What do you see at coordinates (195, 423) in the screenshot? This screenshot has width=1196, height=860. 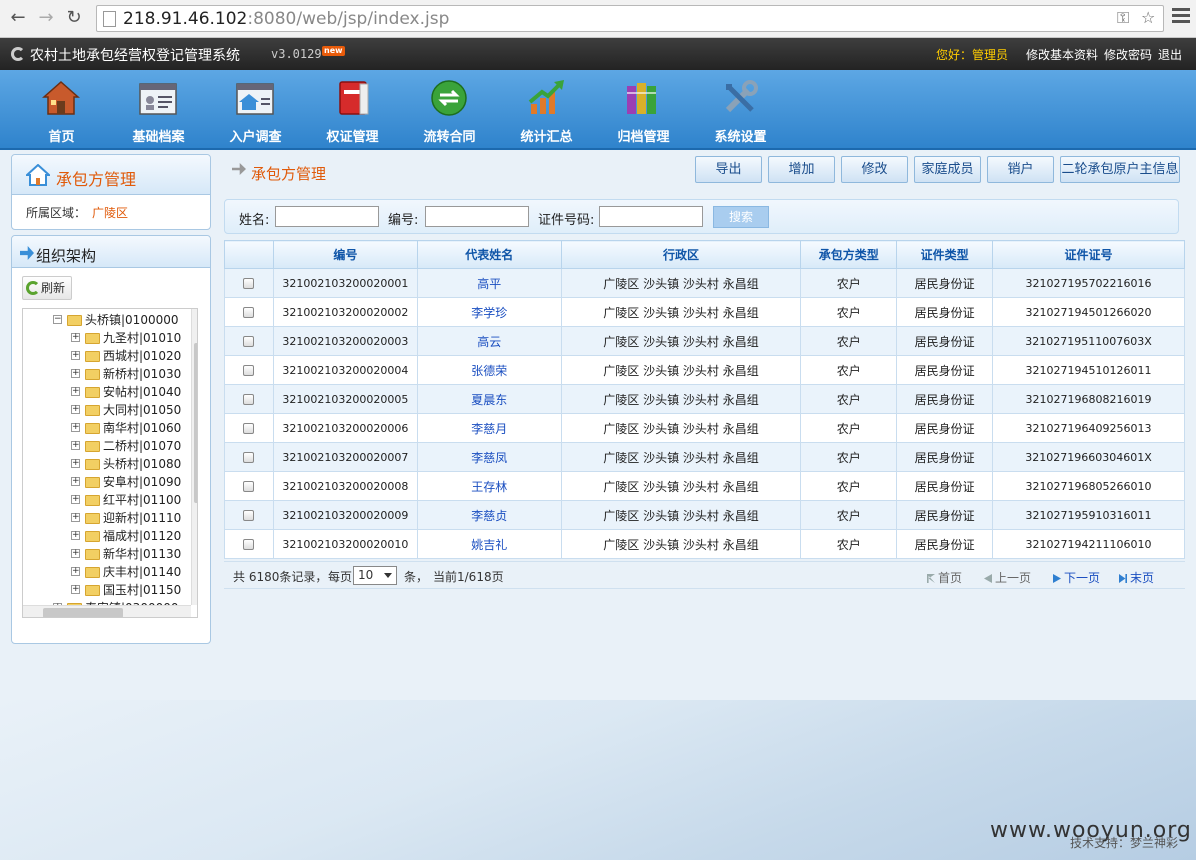 I see `tree-vertical-thumb` at bounding box center [195, 423].